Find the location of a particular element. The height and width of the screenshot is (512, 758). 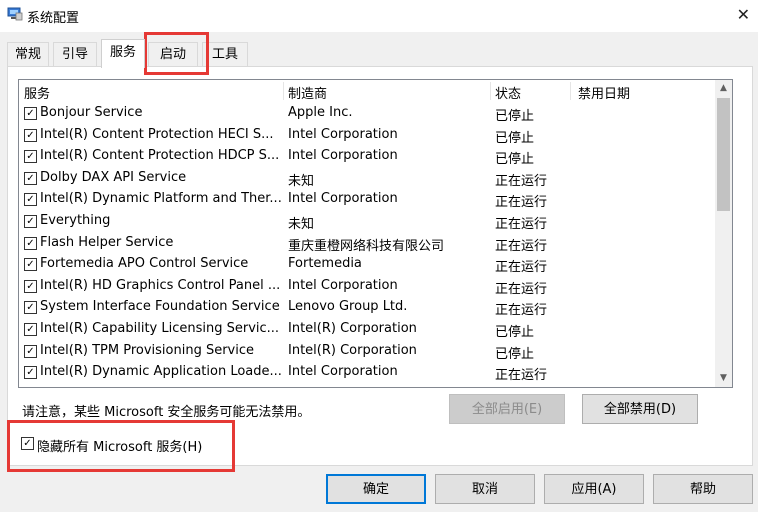

tab-general: 常规 is located at coordinates (28, 54).